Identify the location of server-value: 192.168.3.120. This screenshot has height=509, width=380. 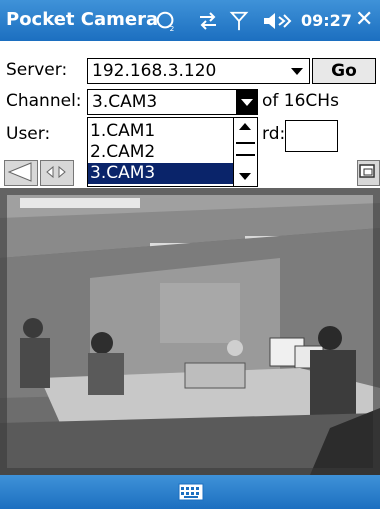
(154, 71).